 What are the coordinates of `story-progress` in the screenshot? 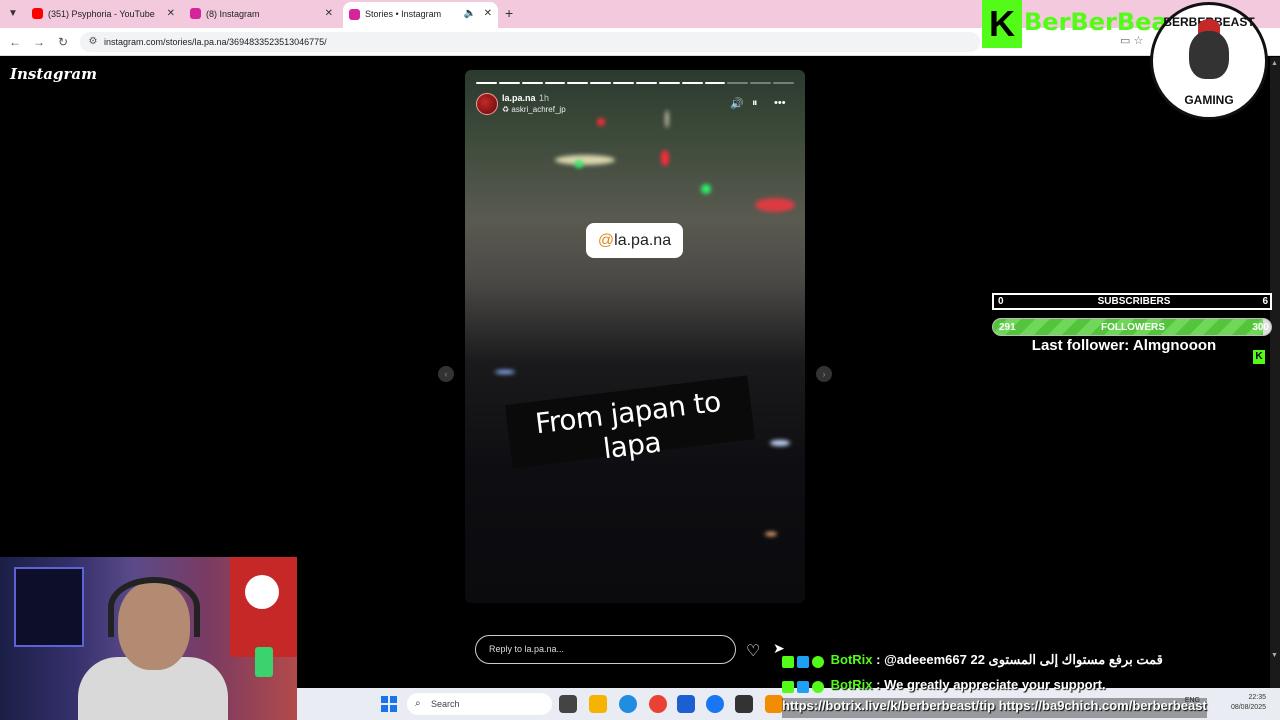 It's located at (635, 83).